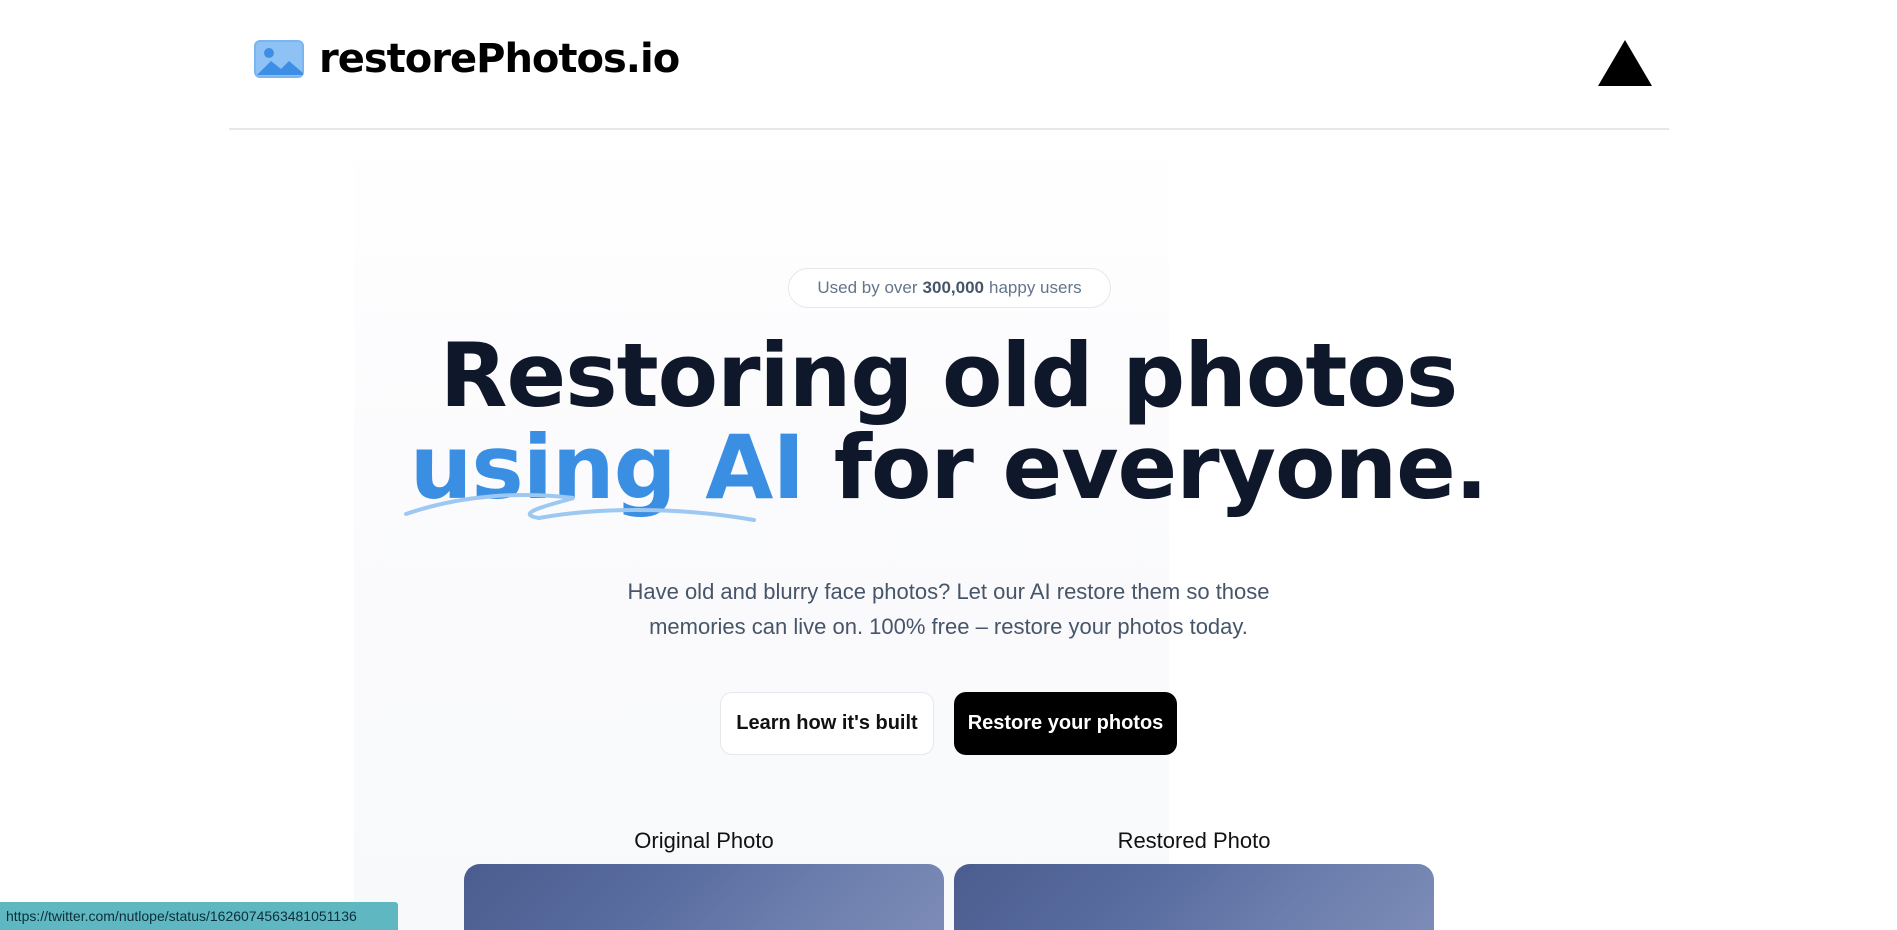 The width and height of the screenshot is (1897, 930). Describe the element at coordinates (953, 287) in the screenshot. I see `badge-count: 300,000` at that location.